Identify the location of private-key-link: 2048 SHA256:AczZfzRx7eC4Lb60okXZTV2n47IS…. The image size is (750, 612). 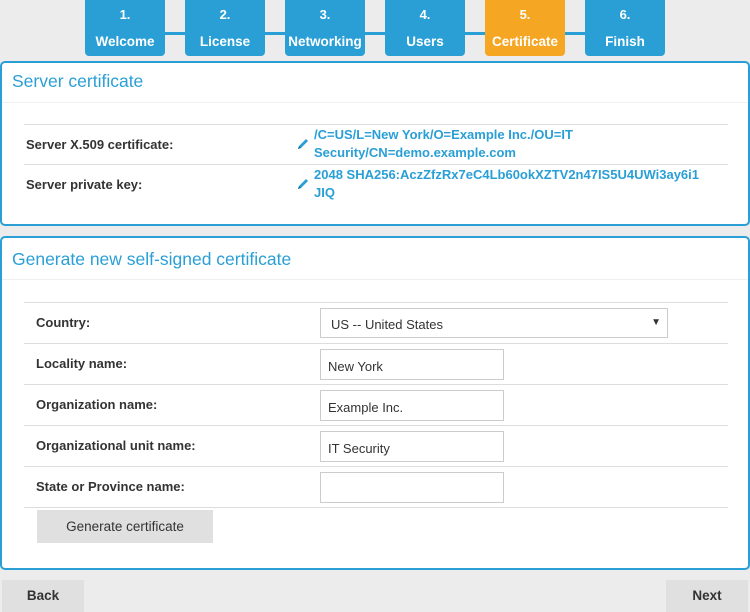
(501, 184).